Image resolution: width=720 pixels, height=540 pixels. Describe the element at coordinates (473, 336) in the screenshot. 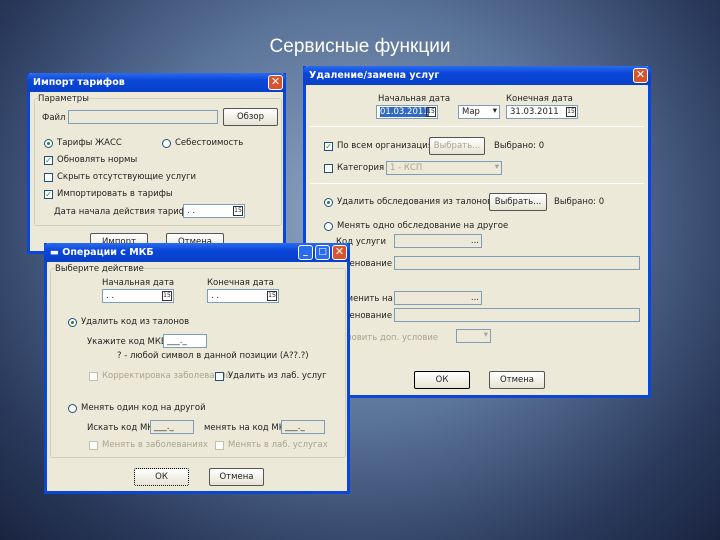

I see `extra-condition-select: ▾` at that location.